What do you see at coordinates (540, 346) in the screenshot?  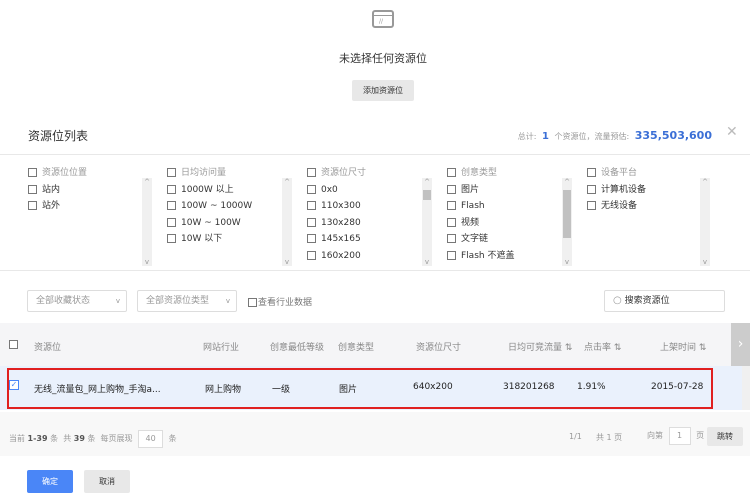 I see `col-traffic: 日均可竞流量 ⇅` at bounding box center [540, 346].